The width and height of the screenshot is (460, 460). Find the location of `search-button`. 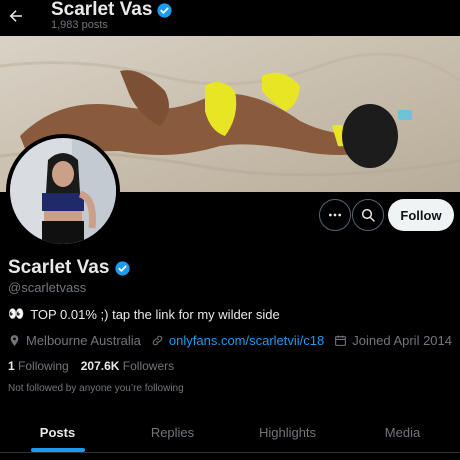

search-button is located at coordinates (368, 215).